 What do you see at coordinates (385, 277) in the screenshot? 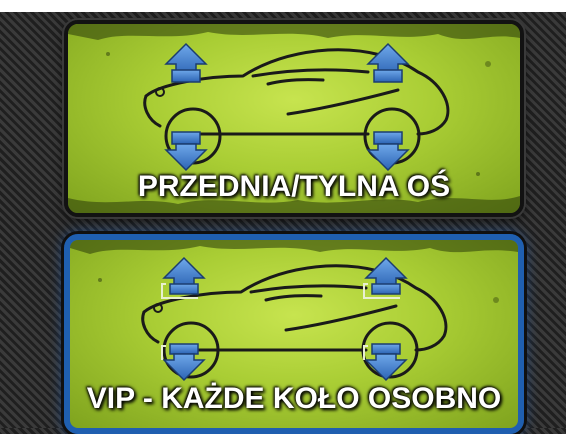
I see `rear-left-up-arrow-icon` at bounding box center [385, 277].